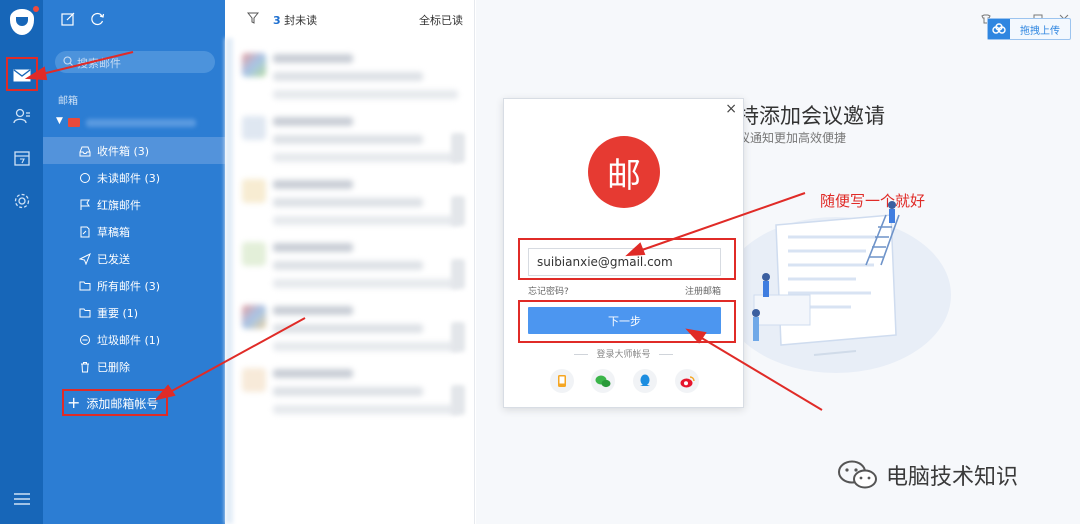  I want to click on flag-icon, so click(85, 204).